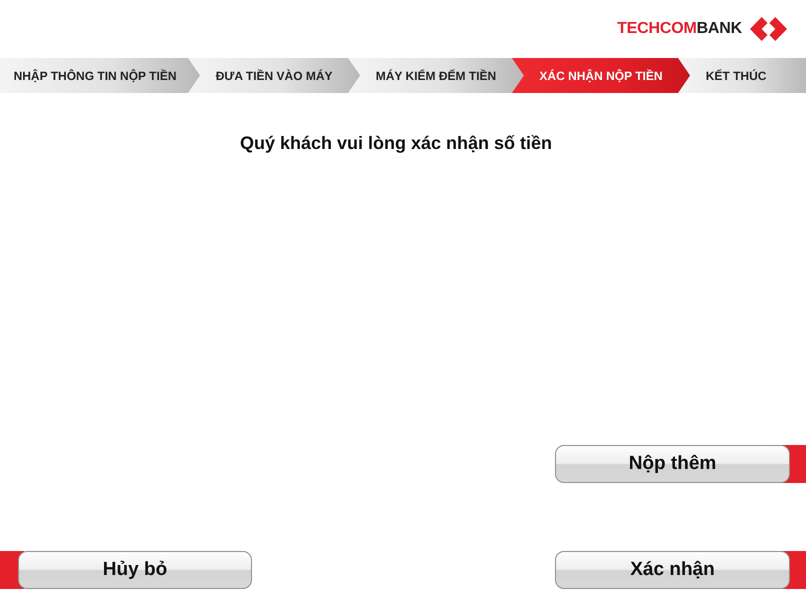  I want to click on action-button: Xác nhận, so click(680, 570).